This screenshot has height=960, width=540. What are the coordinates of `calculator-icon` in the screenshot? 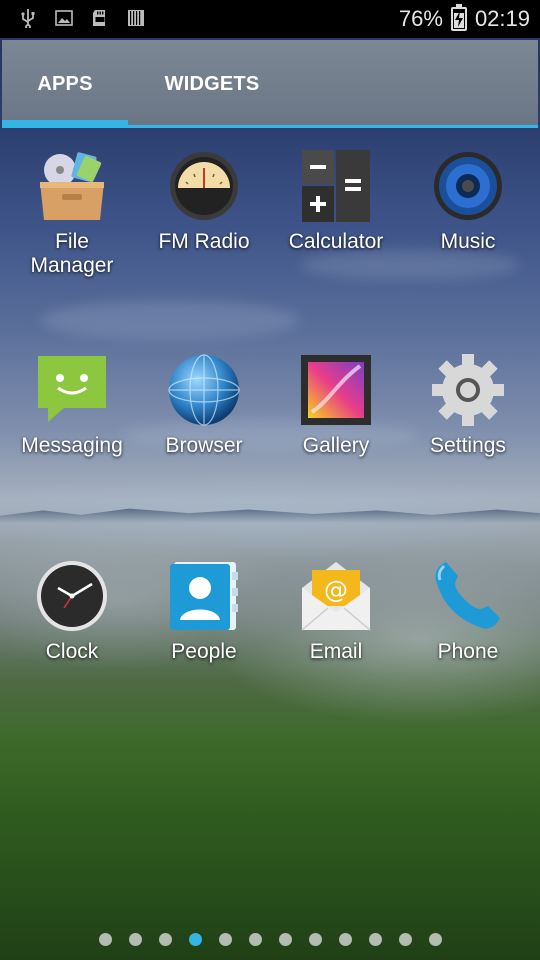 It's located at (336, 186).